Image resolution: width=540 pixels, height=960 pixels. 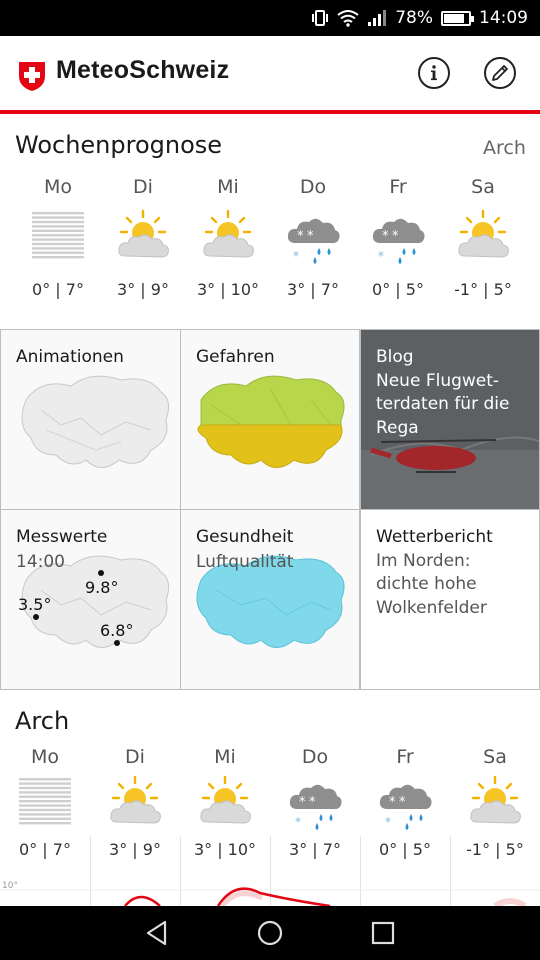 I want to click on local-forecast-title: Arch, so click(x=42, y=721).